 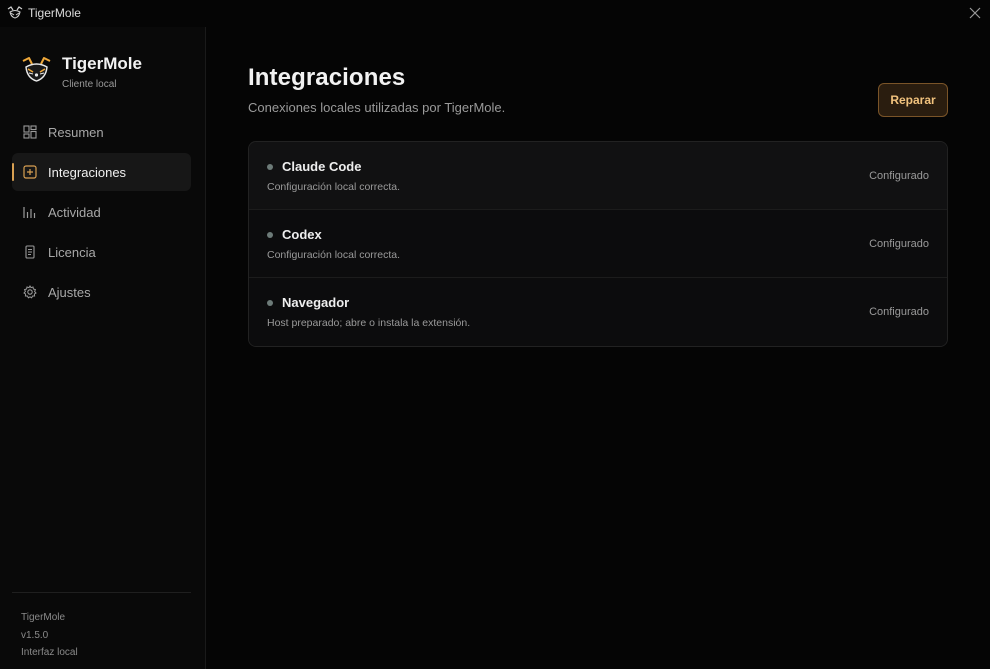 I want to click on document-icon, so click(x=30, y=252).